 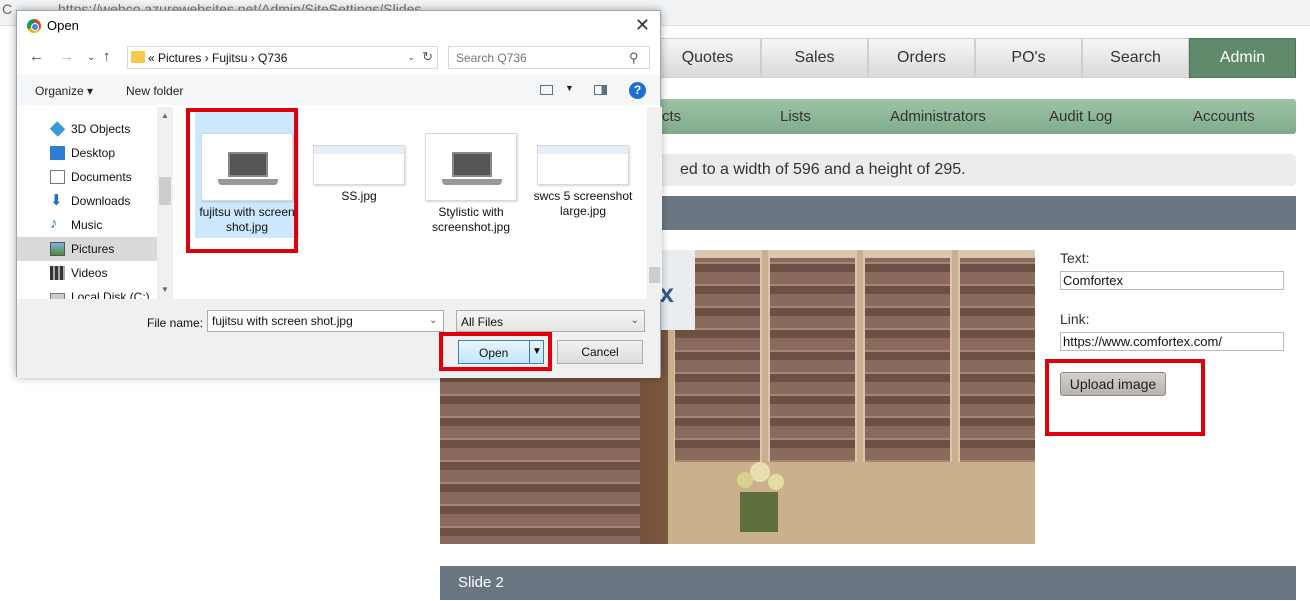 What do you see at coordinates (91, 57) in the screenshot?
I see `recent-dropdown-icon: ⌄` at bounding box center [91, 57].